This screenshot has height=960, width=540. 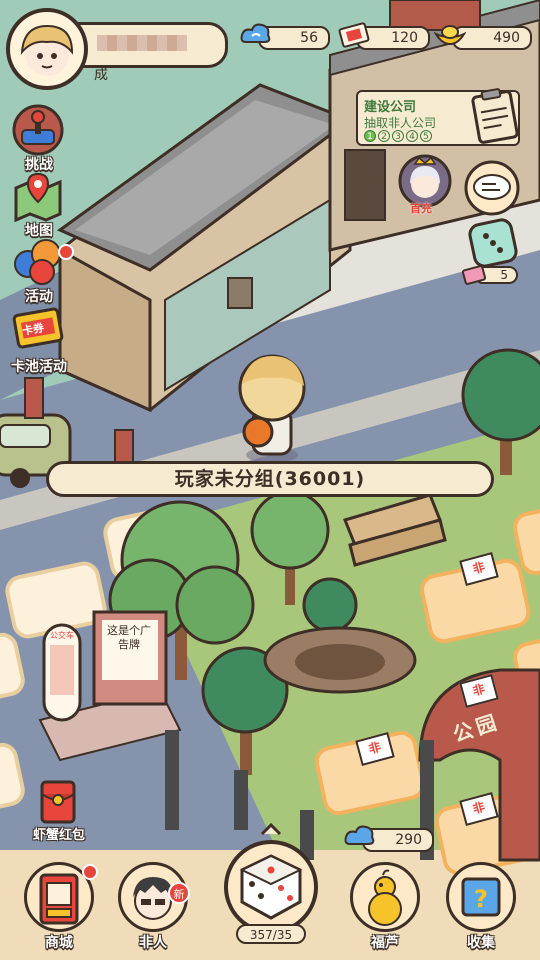 What do you see at coordinates (385, 943) in the screenshot?
I see `fulu-label: 福芦` at bounding box center [385, 943].